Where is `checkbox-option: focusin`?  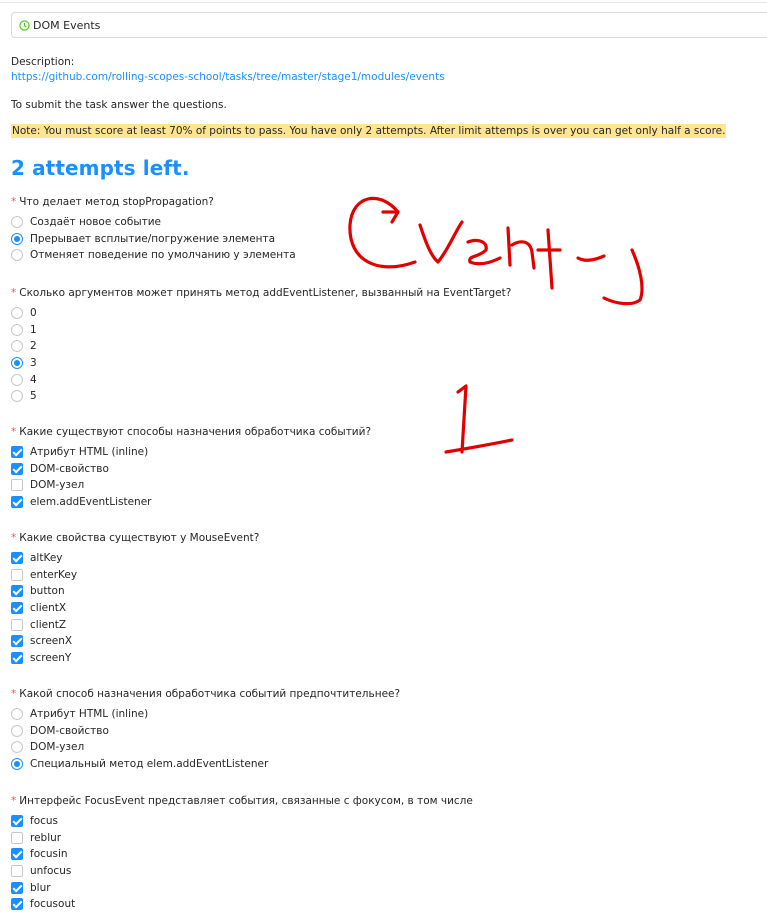
checkbox-option: focusin is located at coordinates (242, 854).